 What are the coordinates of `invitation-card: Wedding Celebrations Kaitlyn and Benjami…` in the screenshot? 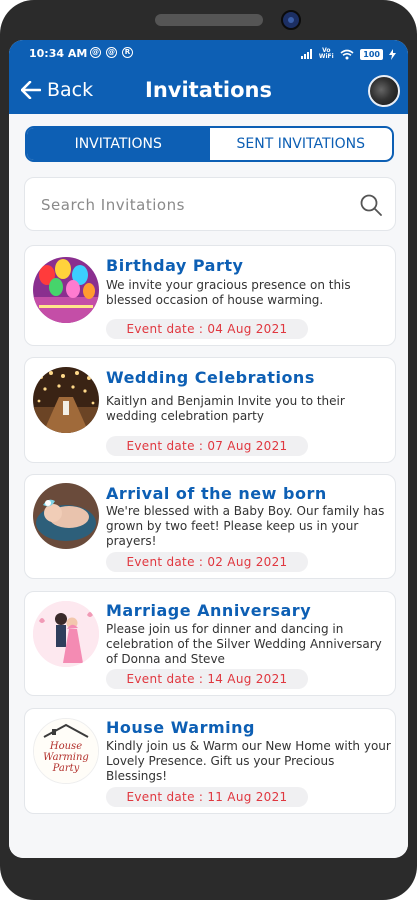 It's located at (210, 410).